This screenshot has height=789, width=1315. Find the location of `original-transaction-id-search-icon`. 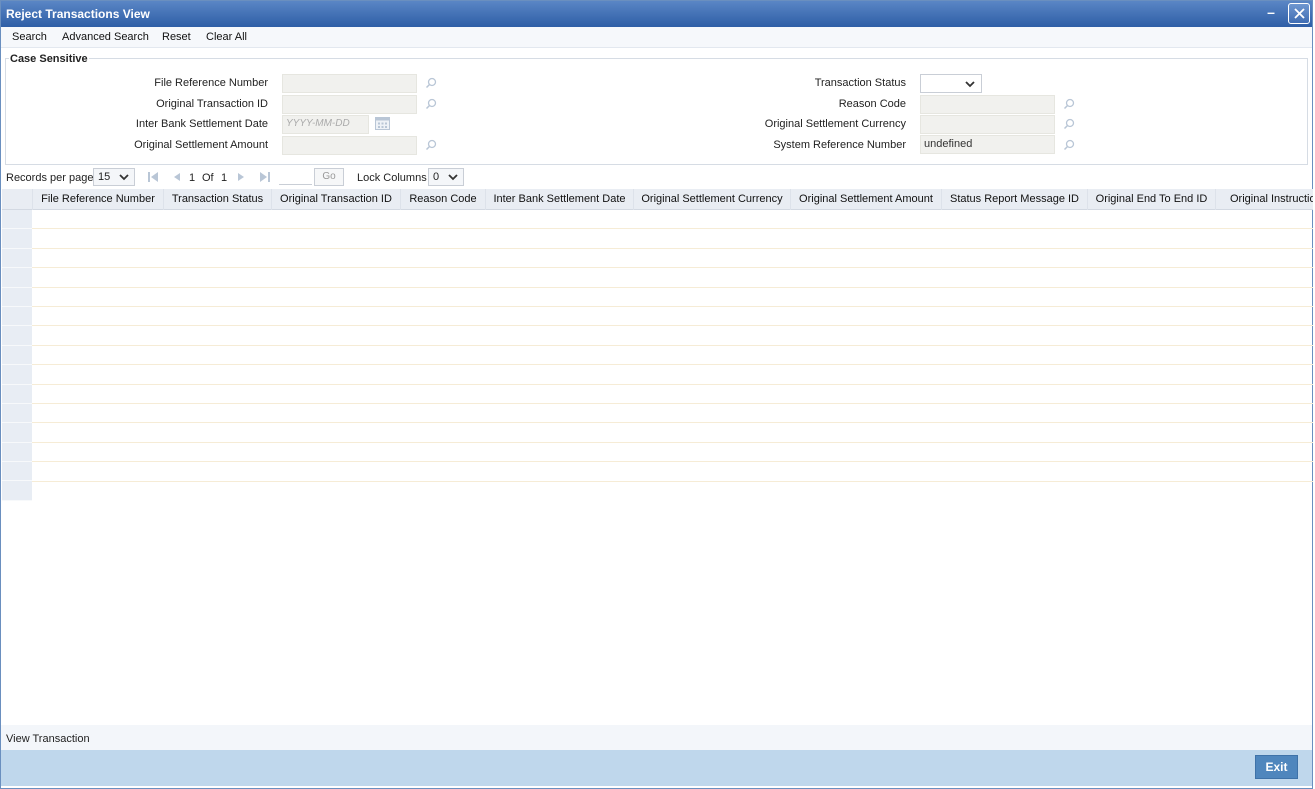

original-transaction-id-search-icon is located at coordinates (431, 104).